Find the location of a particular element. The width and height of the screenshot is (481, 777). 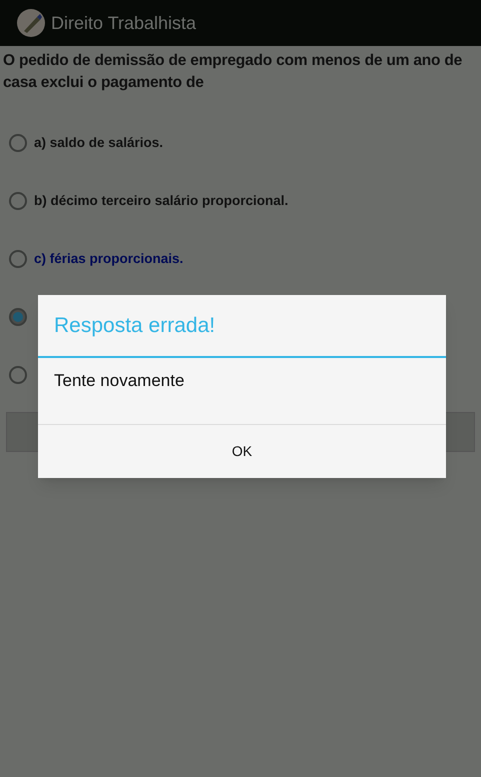

question-text: O pedido de demissão de empregado com menos de um ano de casa exclui o pagamento de is located at coordinates (233, 72).